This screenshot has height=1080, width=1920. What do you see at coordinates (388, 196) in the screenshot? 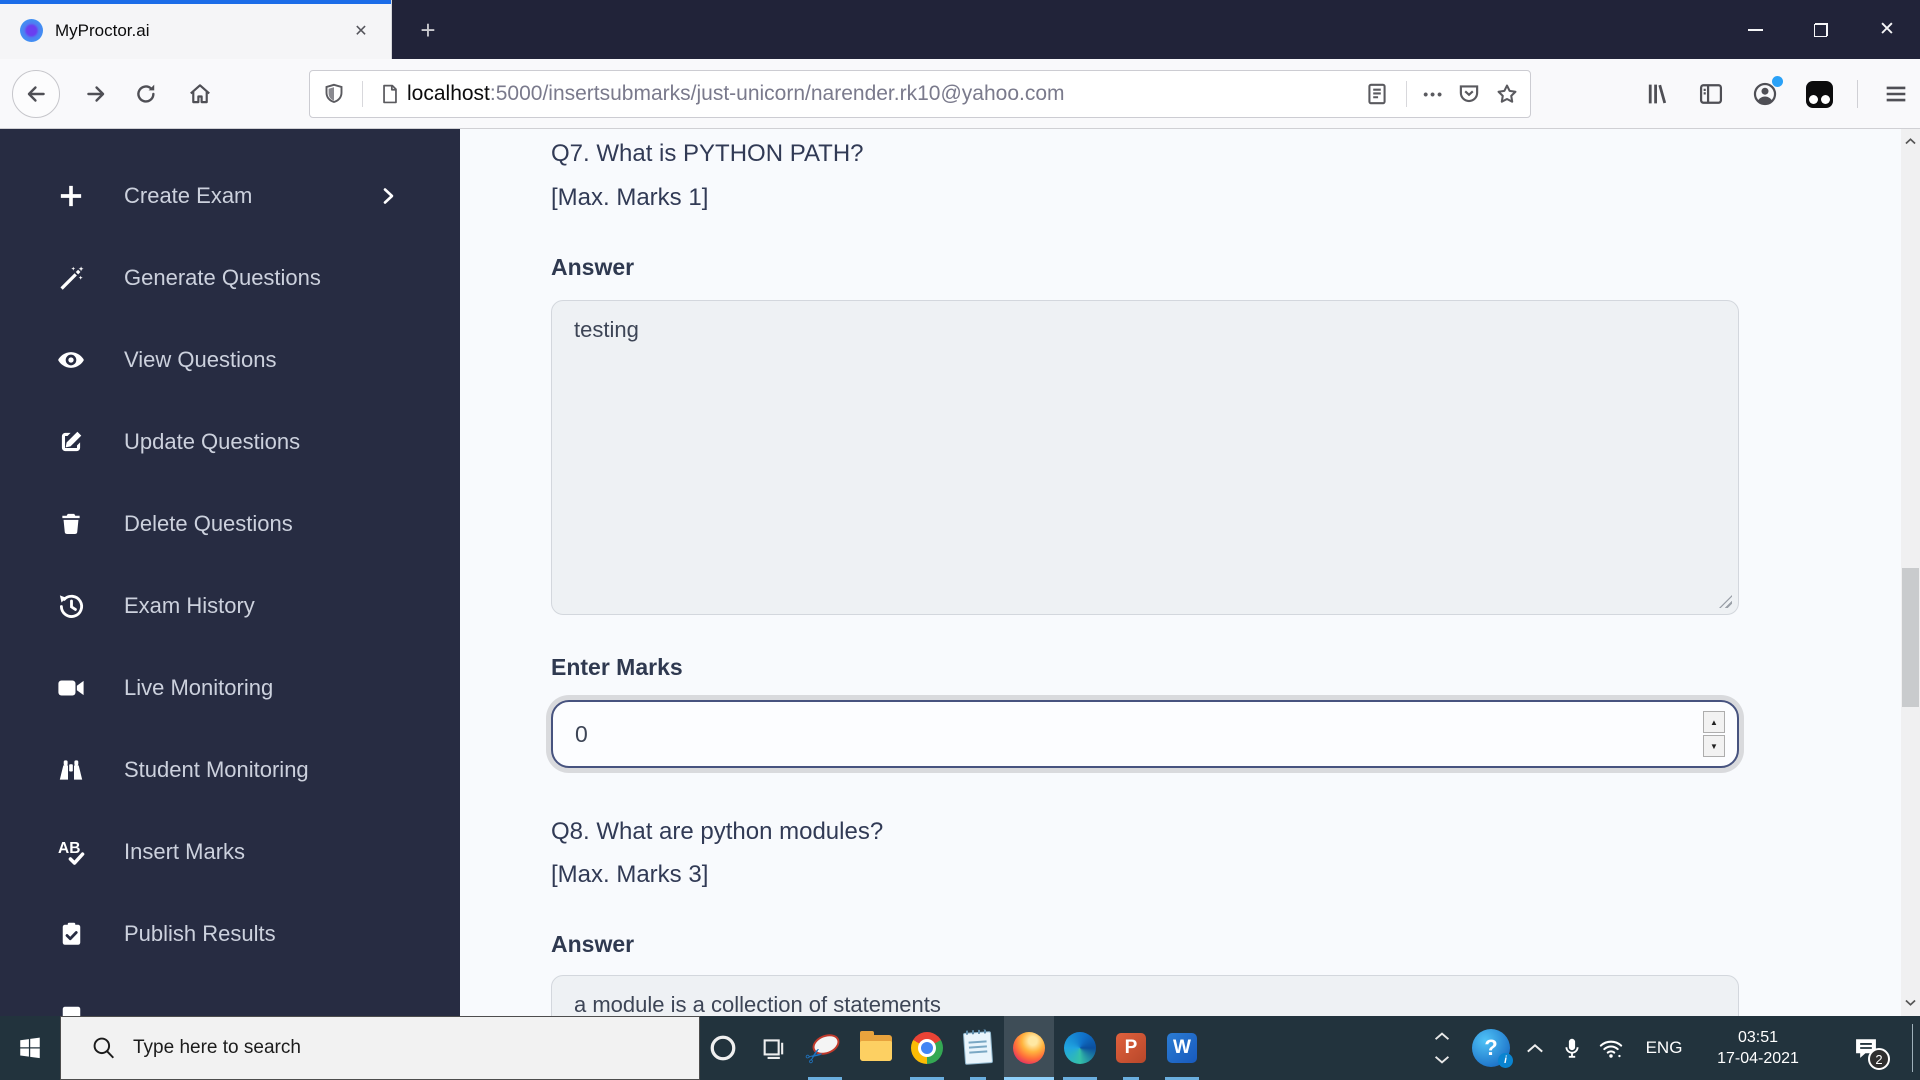
I see `chevron-right-icon` at bounding box center [388, 196].